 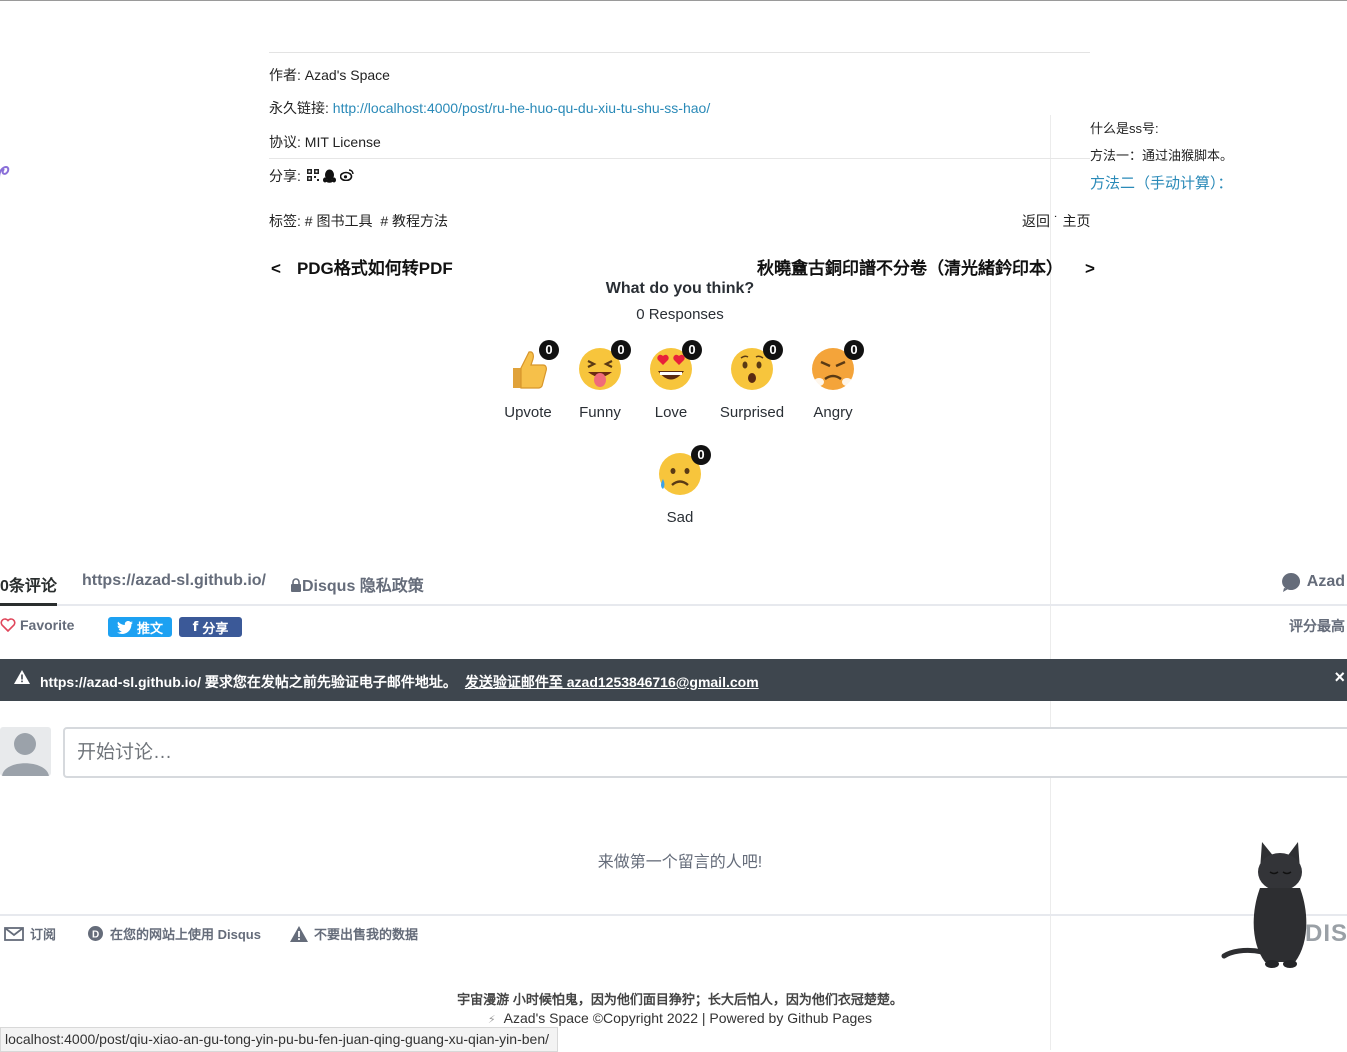 I want to click on reaction-angry: 0 Angry, so click(x=833, y=380).